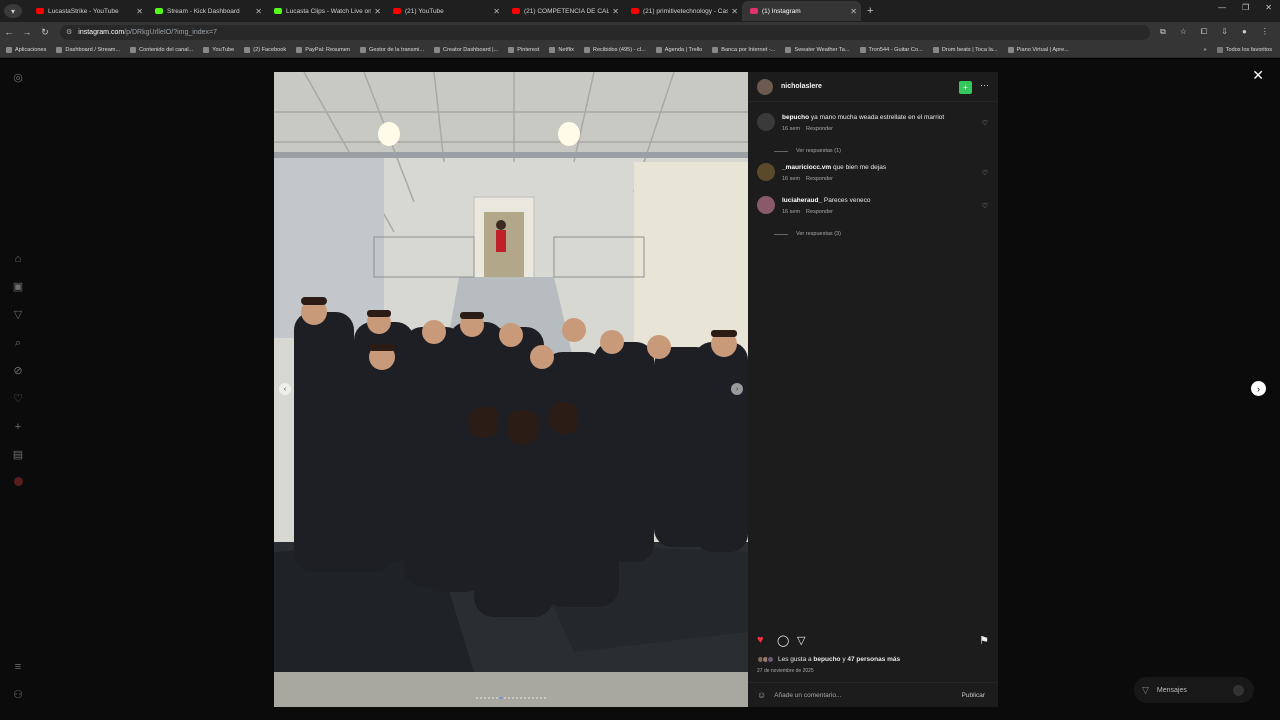 The image size is (1280, 720). I want to click on minimize-icon: —, so click(1222, 7).